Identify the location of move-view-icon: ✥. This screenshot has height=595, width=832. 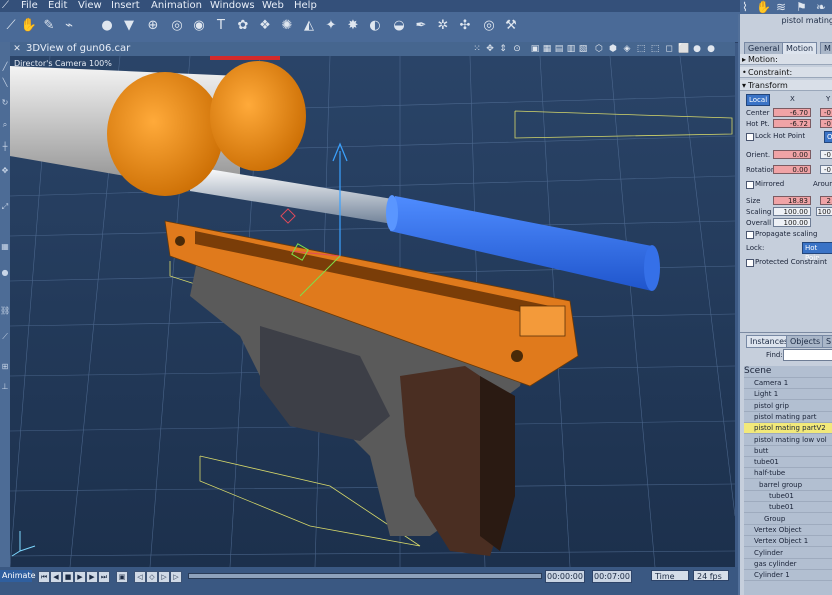
(490, 49).